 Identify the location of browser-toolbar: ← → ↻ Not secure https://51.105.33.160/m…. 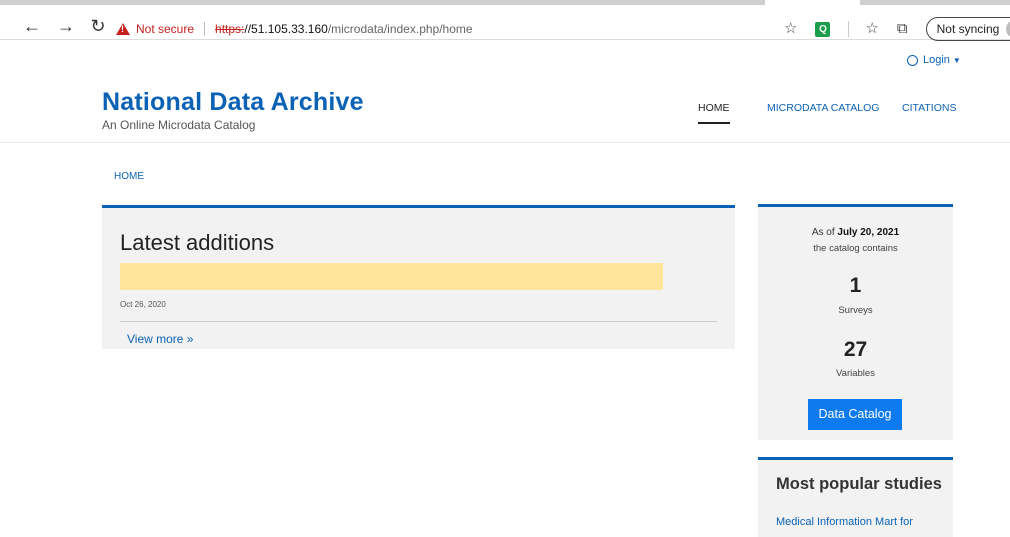
(505, 20).